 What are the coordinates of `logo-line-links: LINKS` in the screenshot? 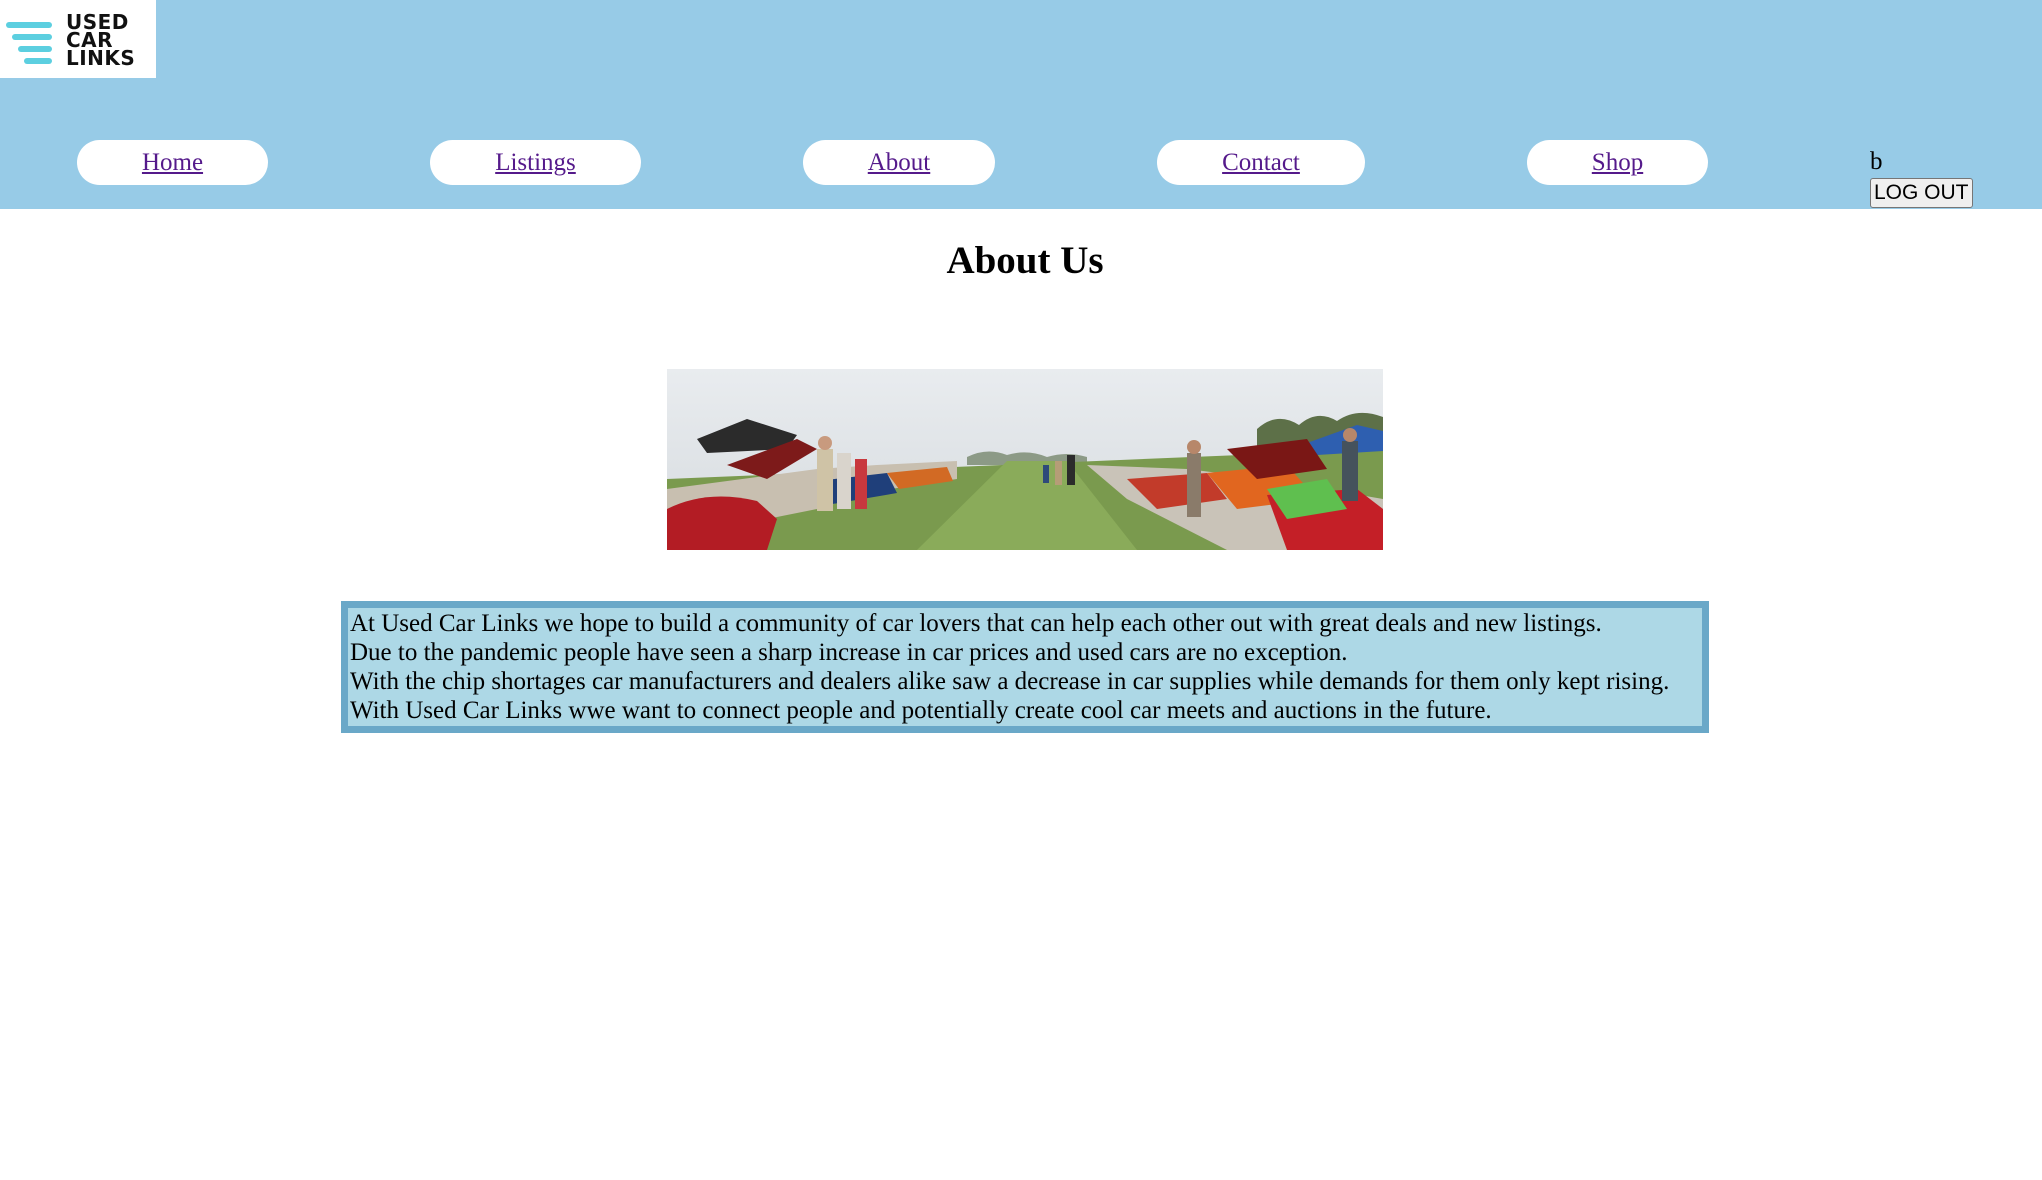 It's located at (101, 58).